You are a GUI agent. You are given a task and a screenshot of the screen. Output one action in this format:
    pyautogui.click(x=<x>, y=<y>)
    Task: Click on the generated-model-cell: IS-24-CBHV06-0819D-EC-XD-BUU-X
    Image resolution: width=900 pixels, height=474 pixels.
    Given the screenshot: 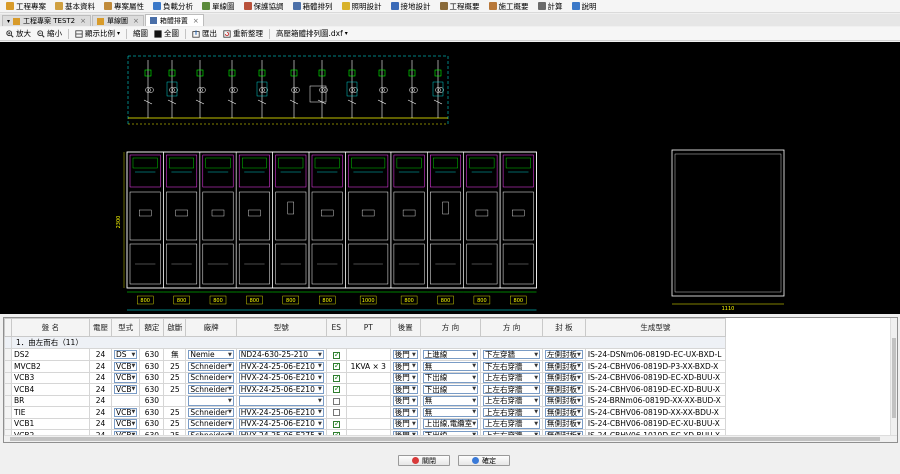 What is the action you would take?
    pyautogui.click(x=655, y=377)
    